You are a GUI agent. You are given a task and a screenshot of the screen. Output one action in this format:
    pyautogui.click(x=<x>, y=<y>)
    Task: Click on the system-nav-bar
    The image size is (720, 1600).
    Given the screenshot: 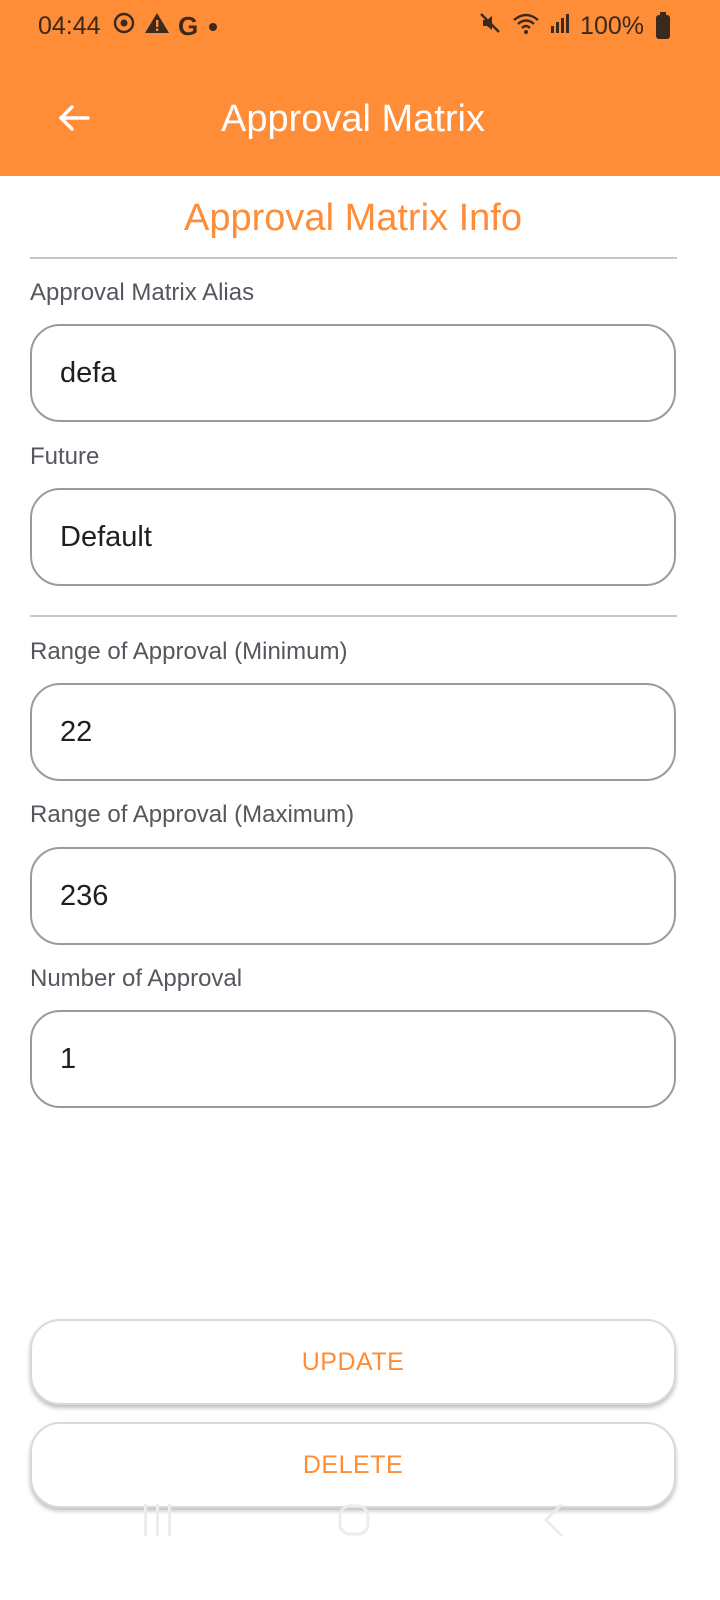 What is the action you would take?
    pyautogui.click(x=360, y=1530)
    